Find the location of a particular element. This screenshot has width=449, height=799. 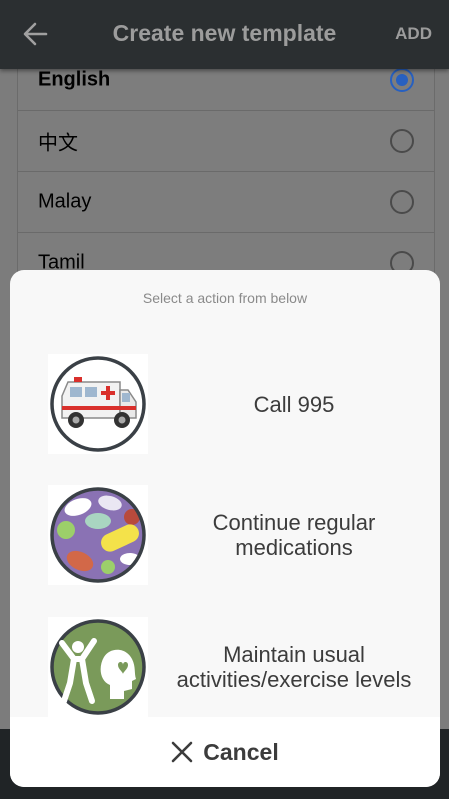

ambulance-icon is located at coordinates (98, 404).